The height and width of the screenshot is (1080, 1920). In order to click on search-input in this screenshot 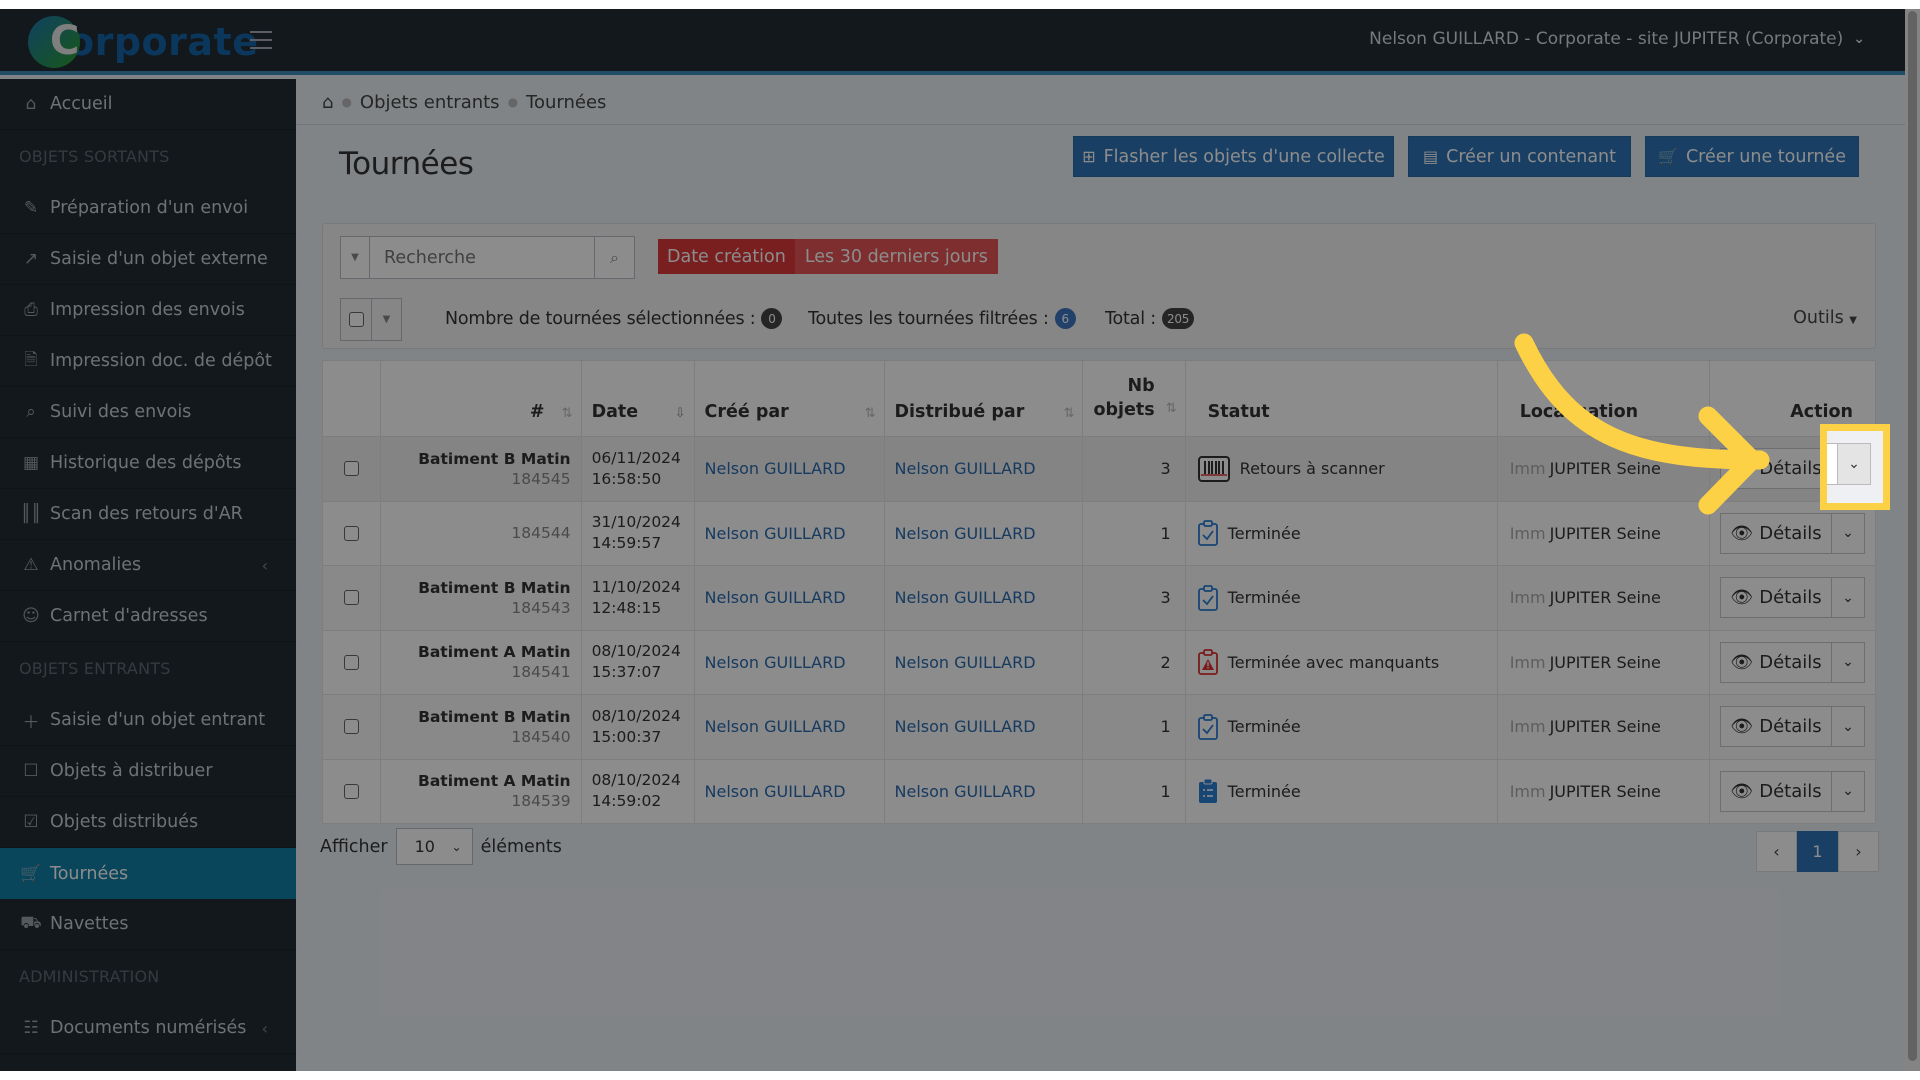, I will do `click(482, 257)`.